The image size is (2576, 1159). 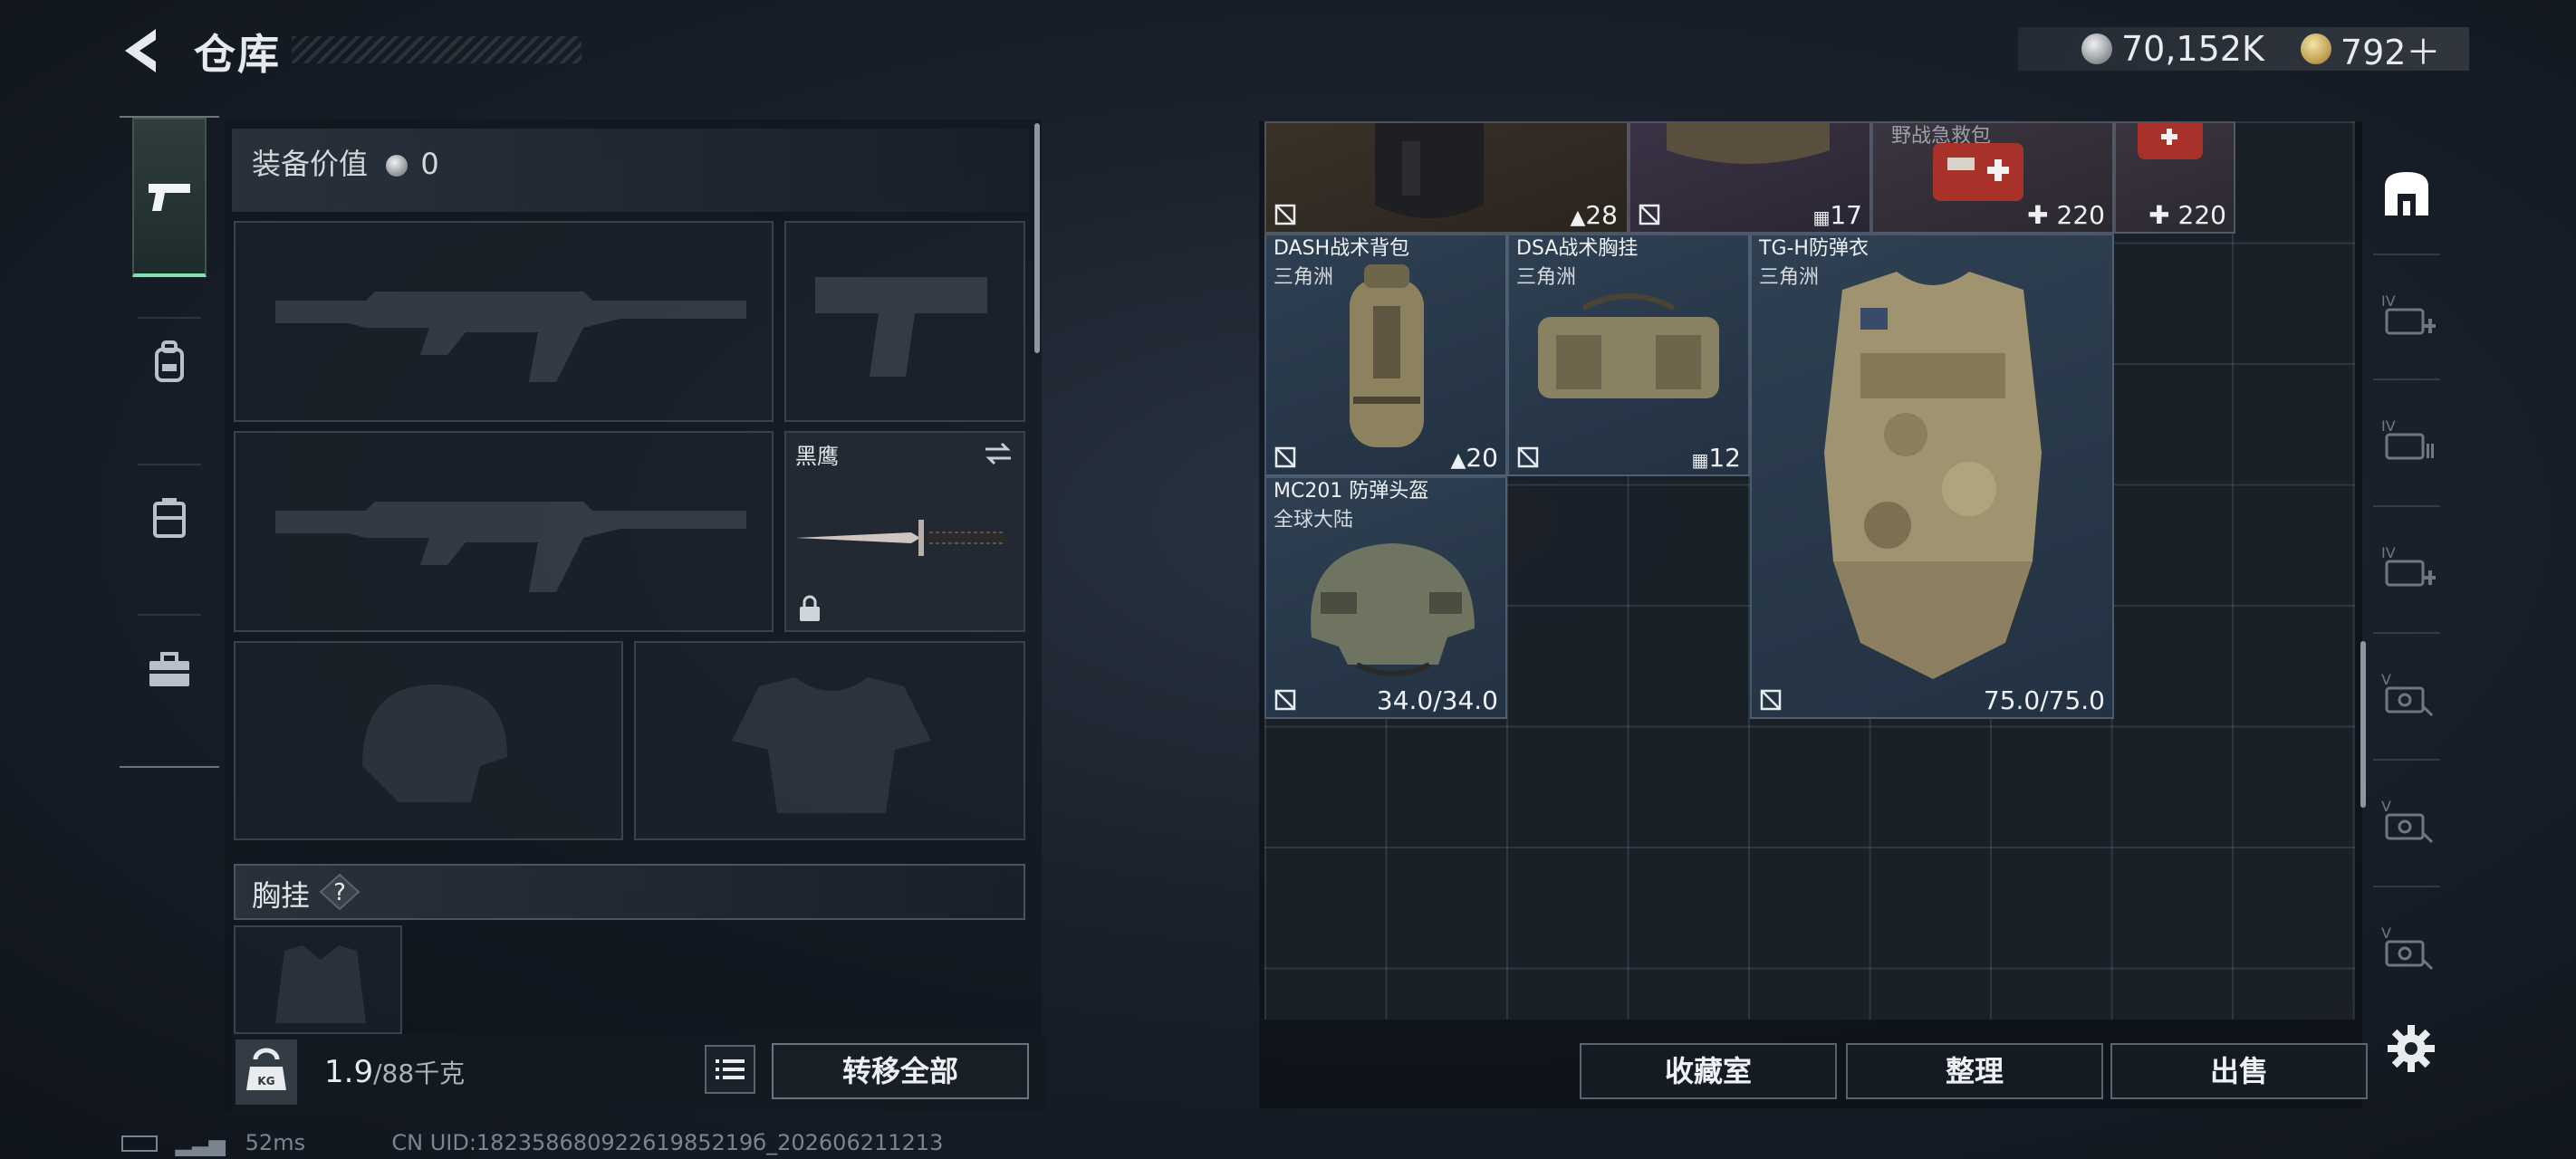 What do you see at coordinates (265, 1081) in the screenshot?
I see `svg-text: KG` at bounding box center [265, 1081].